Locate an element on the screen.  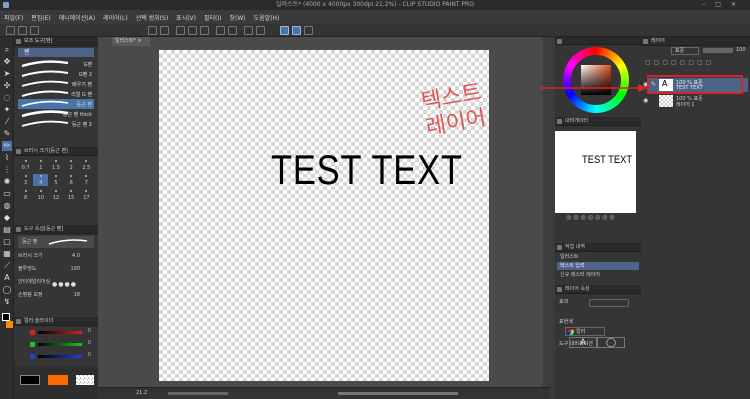
correct-line-icon: ↯ is located at coordinates (7, 302).